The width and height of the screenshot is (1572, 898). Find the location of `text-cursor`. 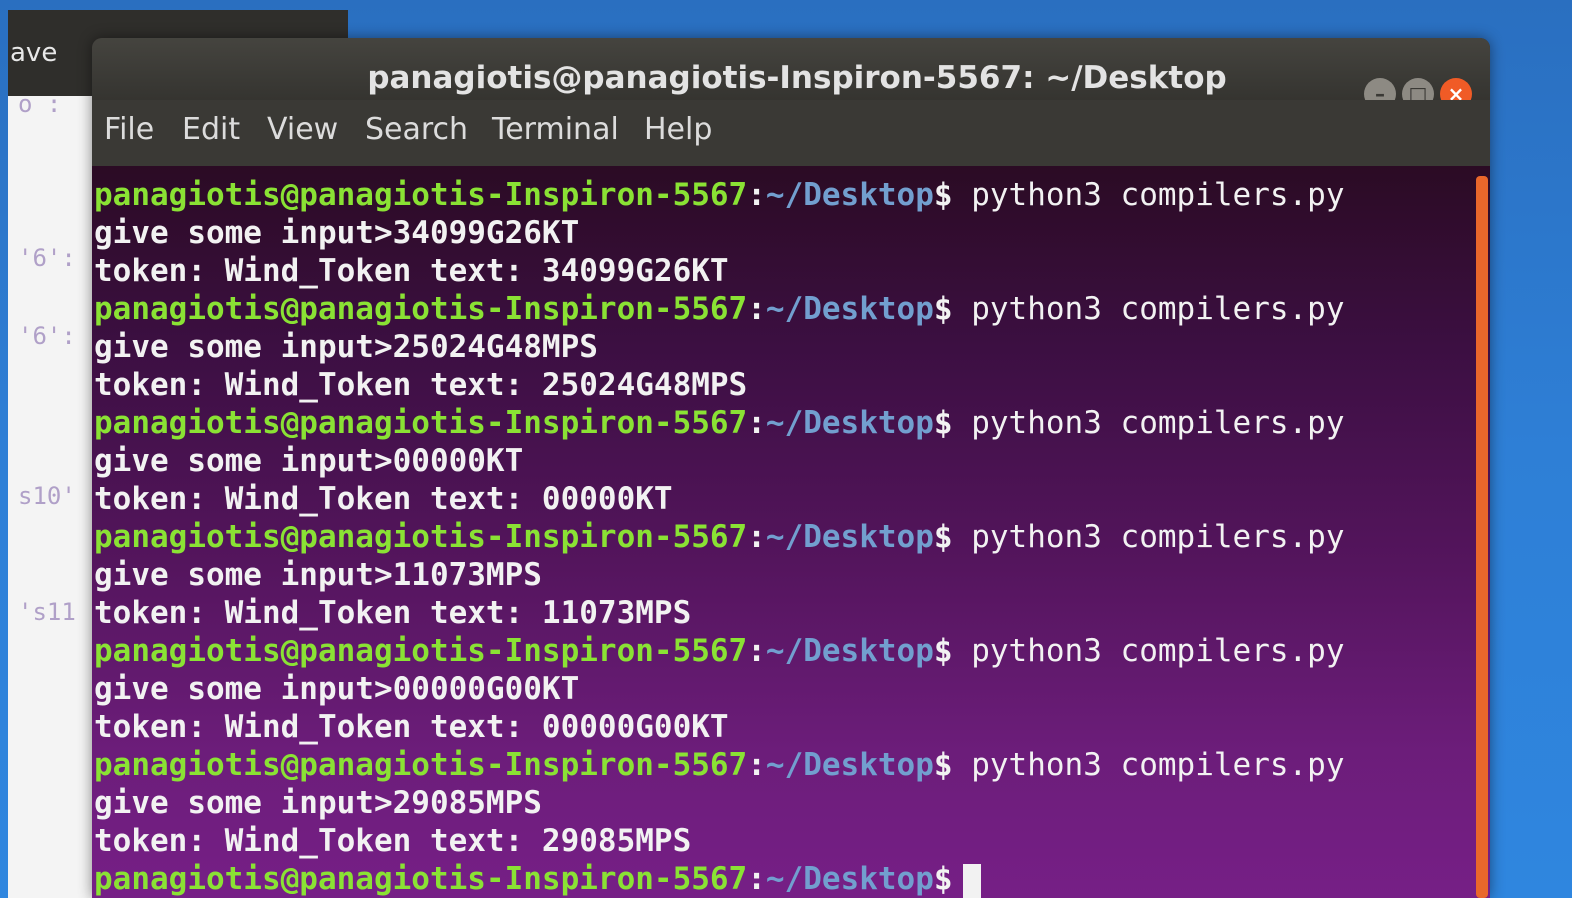

text-cursor is located at coordinates (971, 880).